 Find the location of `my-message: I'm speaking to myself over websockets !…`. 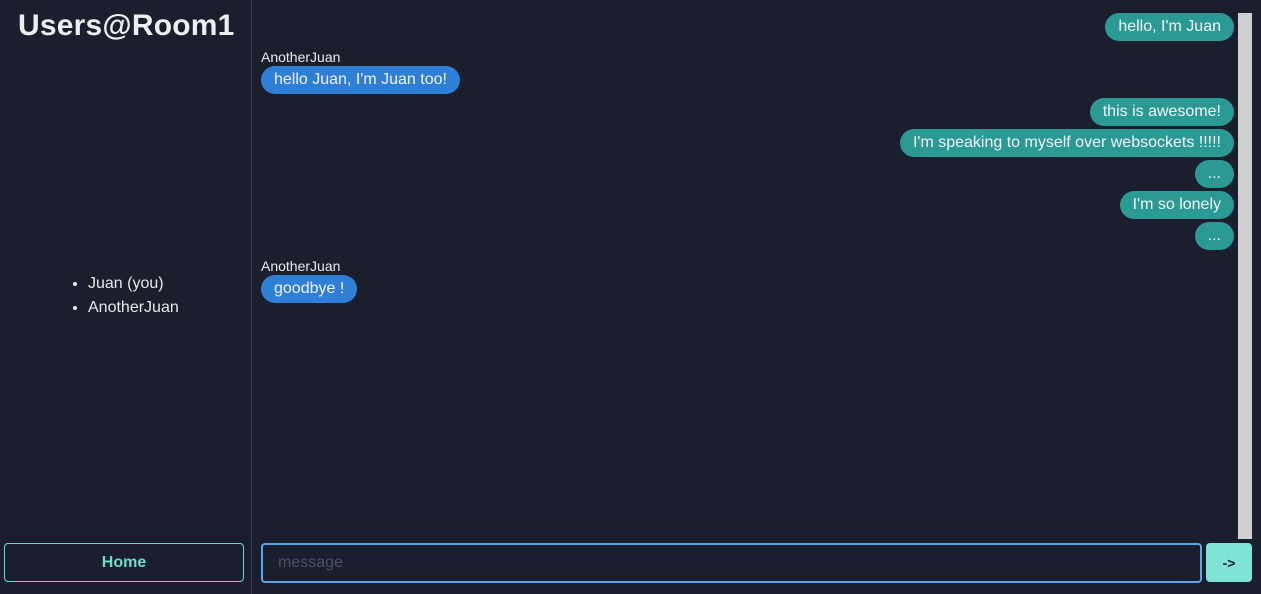

my-message: I'm speaking to myself over websockets !… is located at coordinates (747, 143).